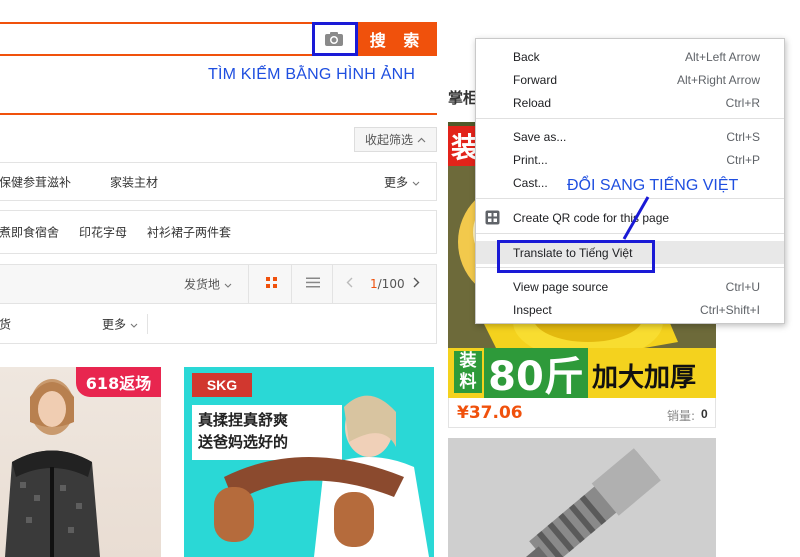 The width and height of the screenshot is (800, 557). What do you see at coordinates (630, 286) in the screenshot?
I see `menu-item-view-source: View page source Ctrl+U` at bounding box center [630, 286].